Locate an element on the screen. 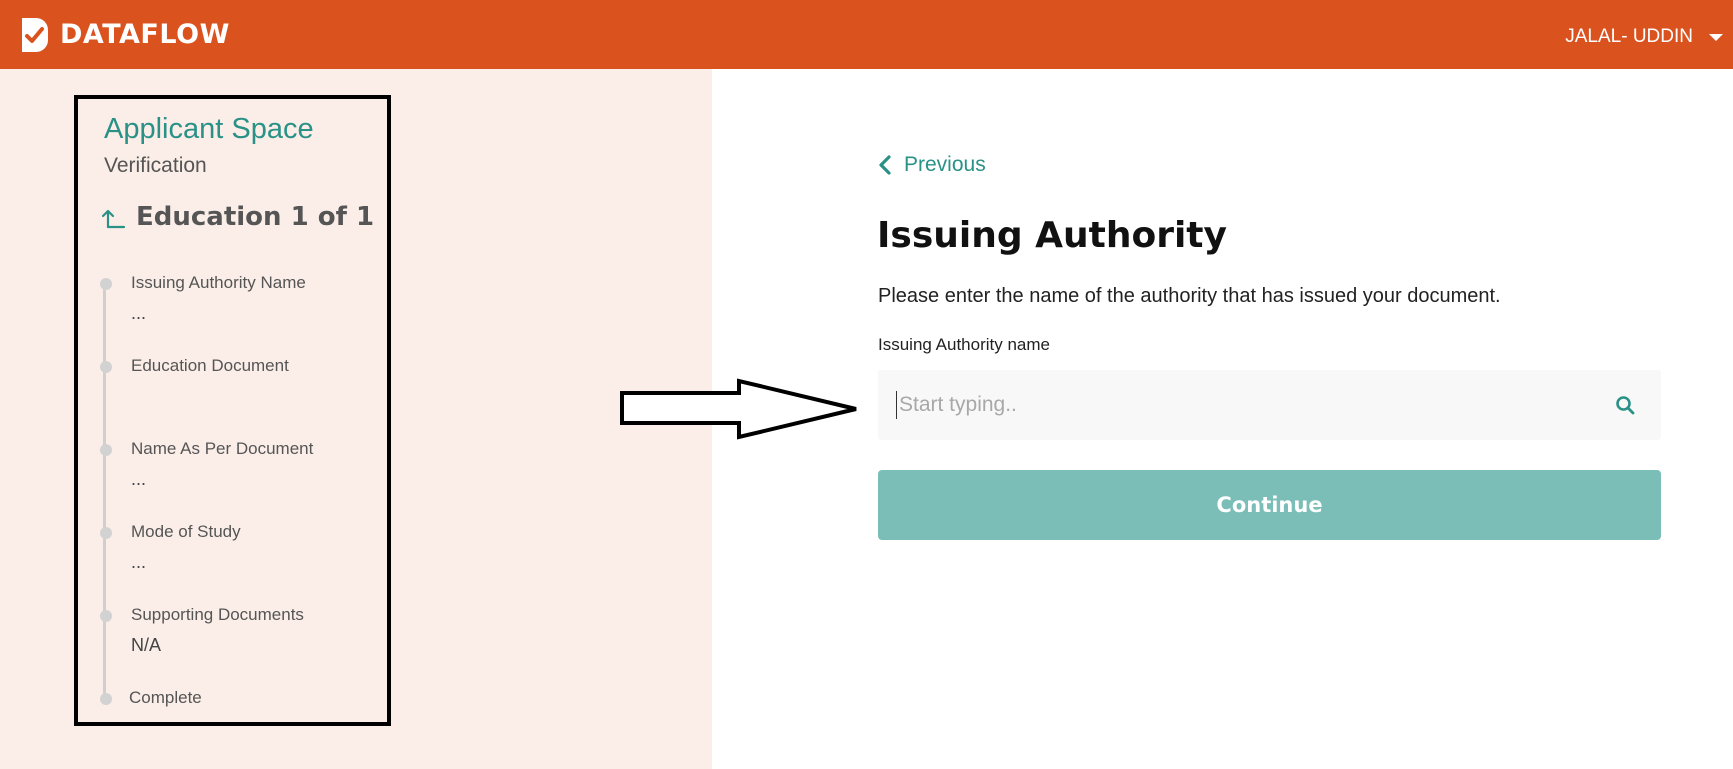  issuing-authority-input is located at coordinates (1246, 405).